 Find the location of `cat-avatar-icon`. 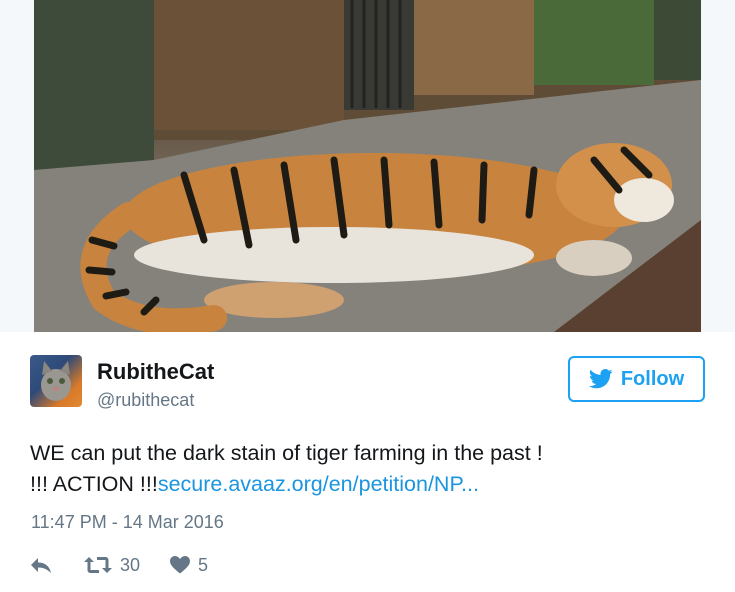

cat-avatar-icon is located at coordinates (56, 381).